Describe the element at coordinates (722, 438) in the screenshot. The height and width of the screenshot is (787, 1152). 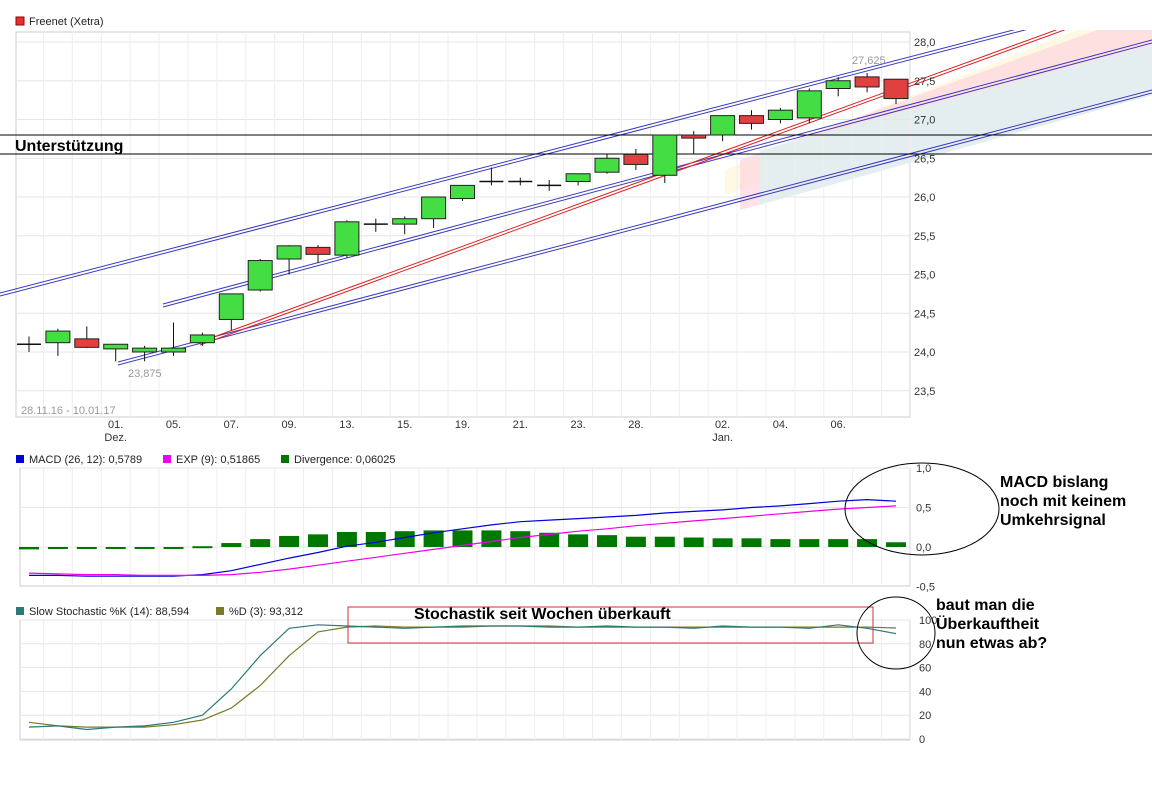
I see `month-label: Jan.` at that location.